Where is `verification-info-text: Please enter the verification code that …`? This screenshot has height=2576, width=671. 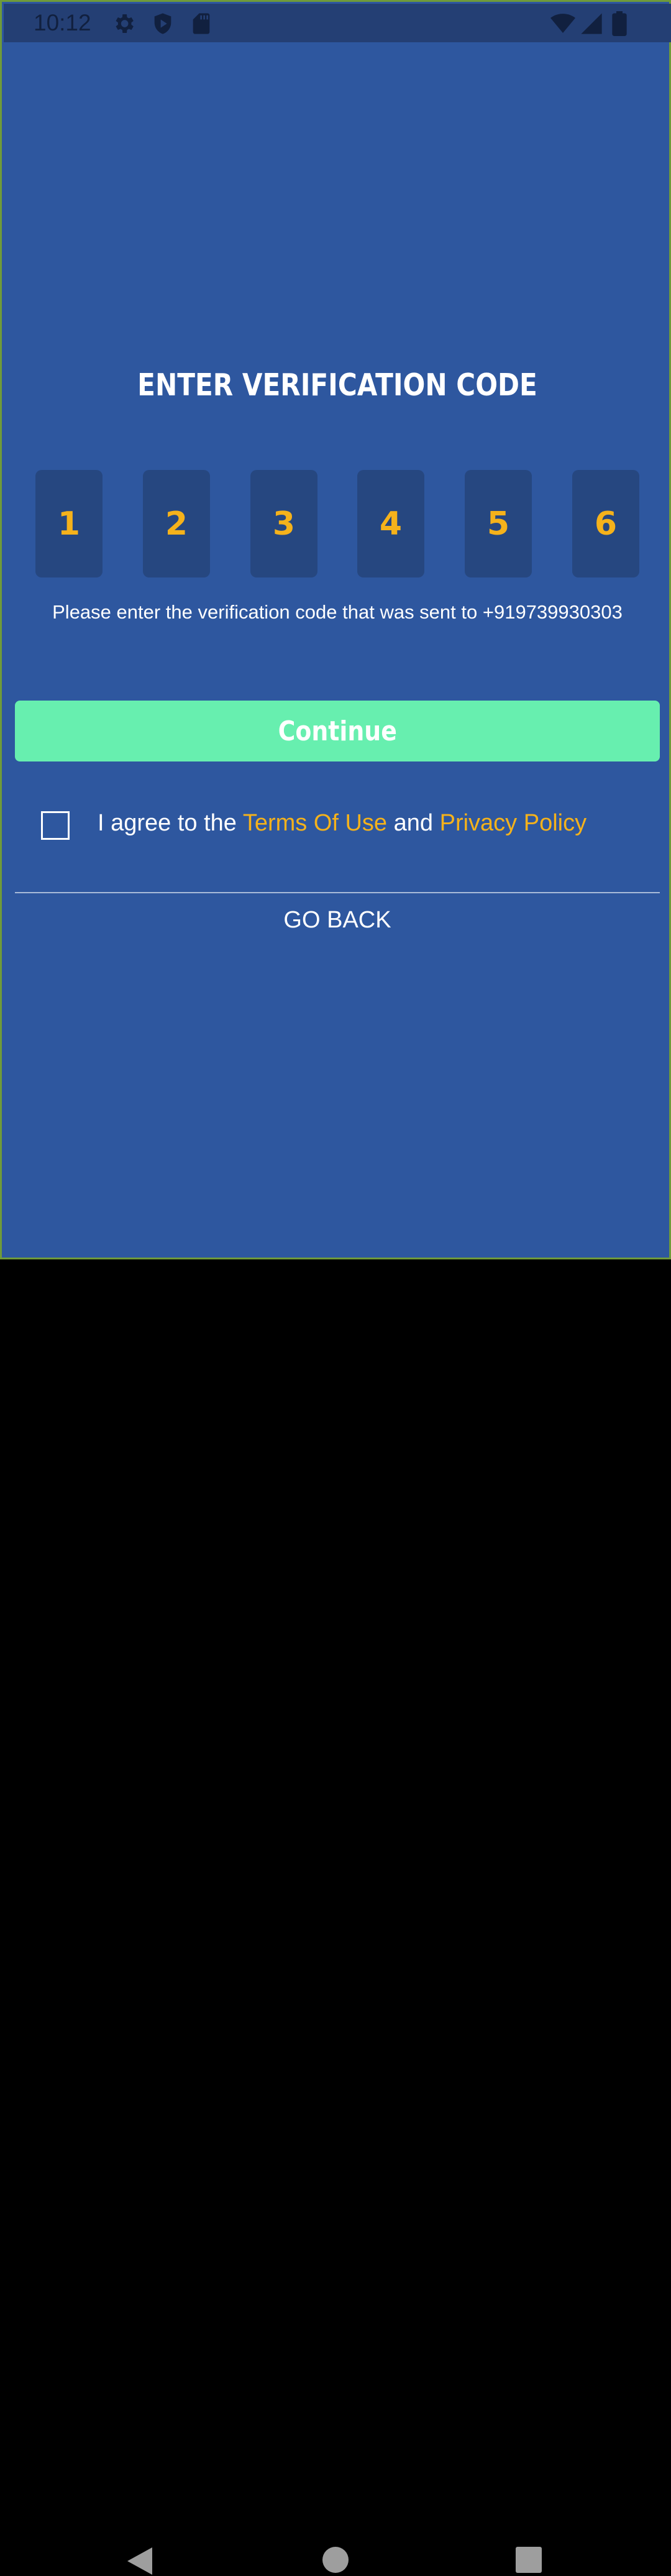 verification-info-text: Please enter the verification code that … is located at coordinates (338, 612).